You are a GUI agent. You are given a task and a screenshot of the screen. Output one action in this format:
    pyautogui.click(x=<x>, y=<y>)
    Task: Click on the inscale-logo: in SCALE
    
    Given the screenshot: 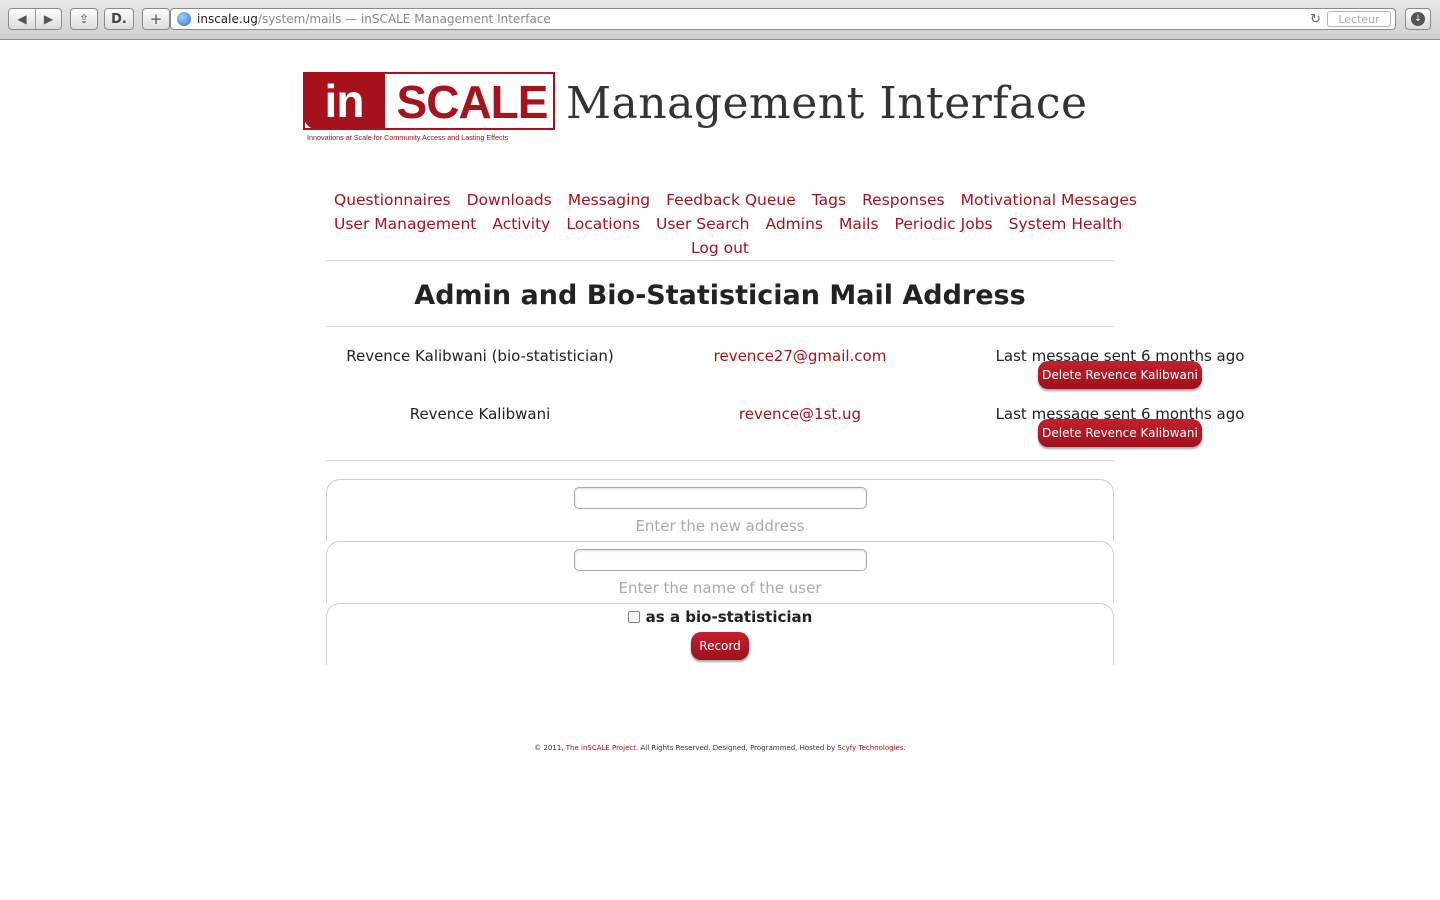 What is the action you would take?
    pyautogui.click(x=429, y=101)
    